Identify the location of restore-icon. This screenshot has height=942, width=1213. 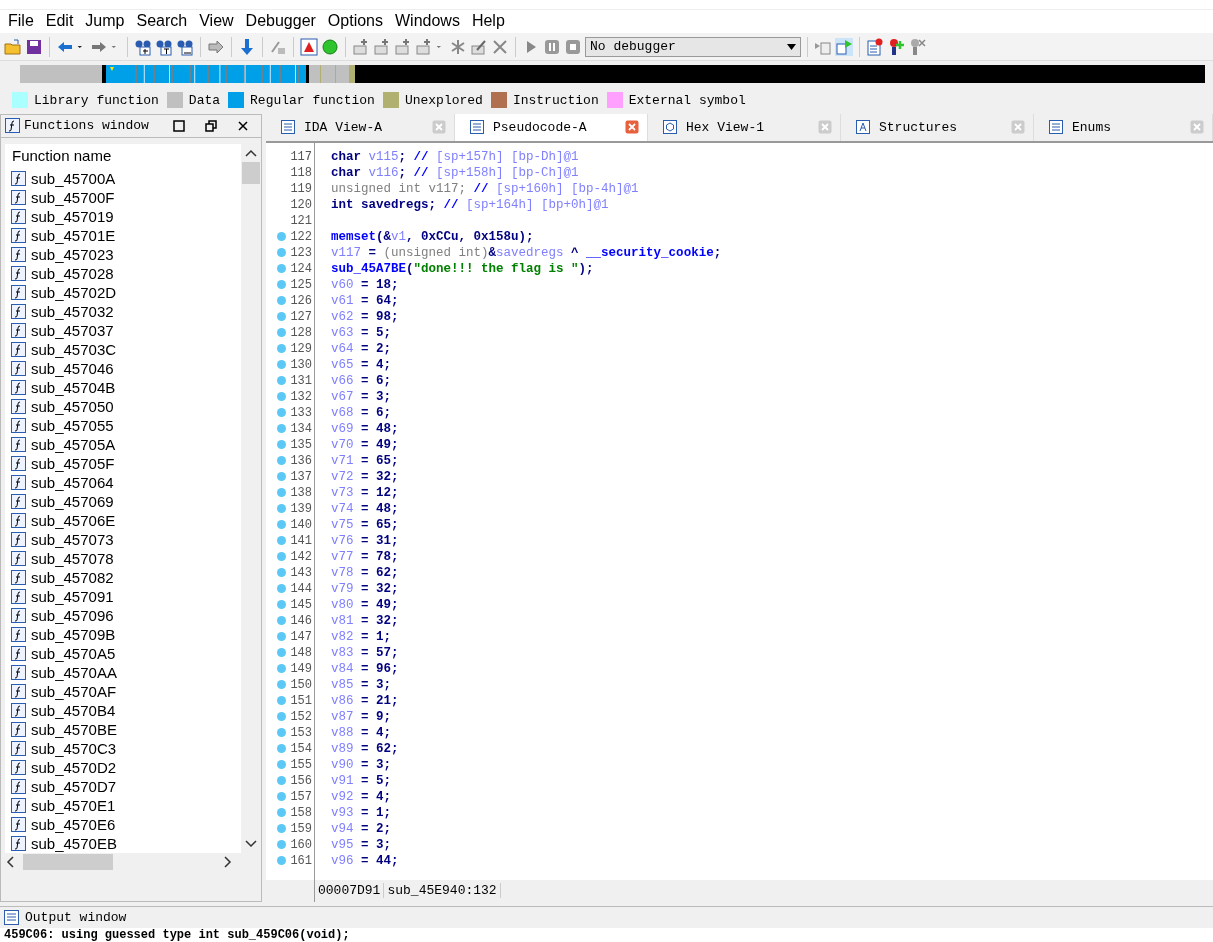
(211, 125).